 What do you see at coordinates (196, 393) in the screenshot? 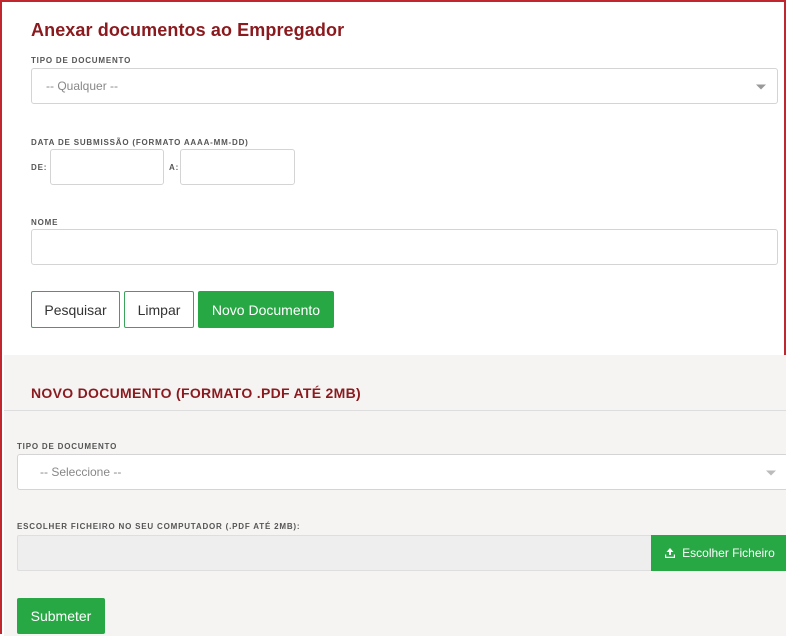
I see `new-document-title: NOVO DOCUMENTO (FORMATO .PDF ATÉ 2MB)` at bounding box center [196, 393].